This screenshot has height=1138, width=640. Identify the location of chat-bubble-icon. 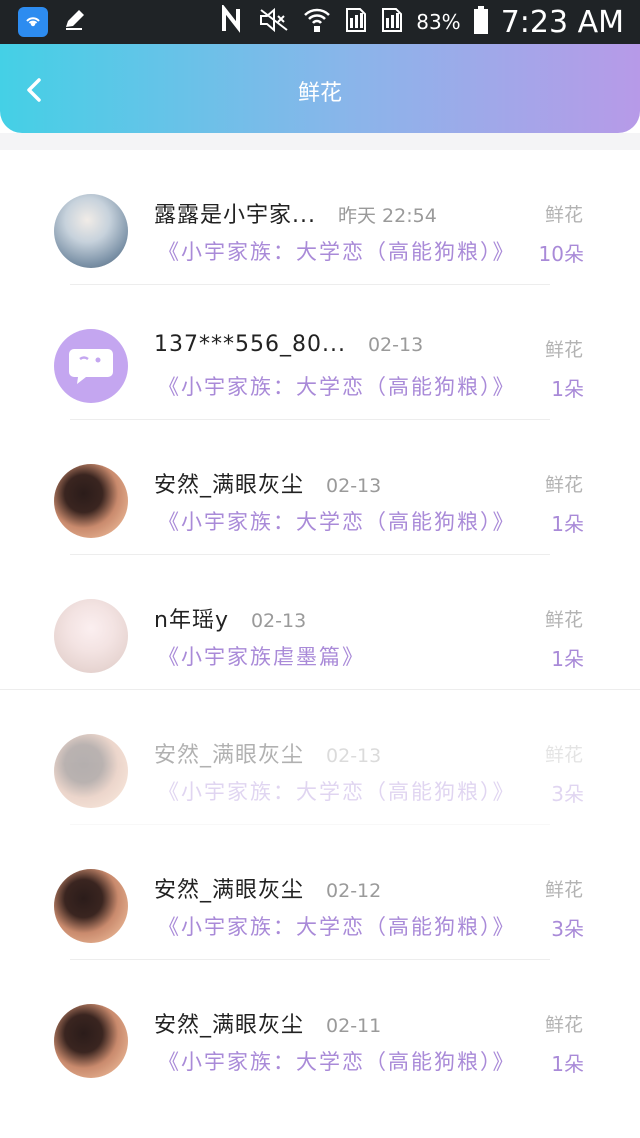
(91, 366).